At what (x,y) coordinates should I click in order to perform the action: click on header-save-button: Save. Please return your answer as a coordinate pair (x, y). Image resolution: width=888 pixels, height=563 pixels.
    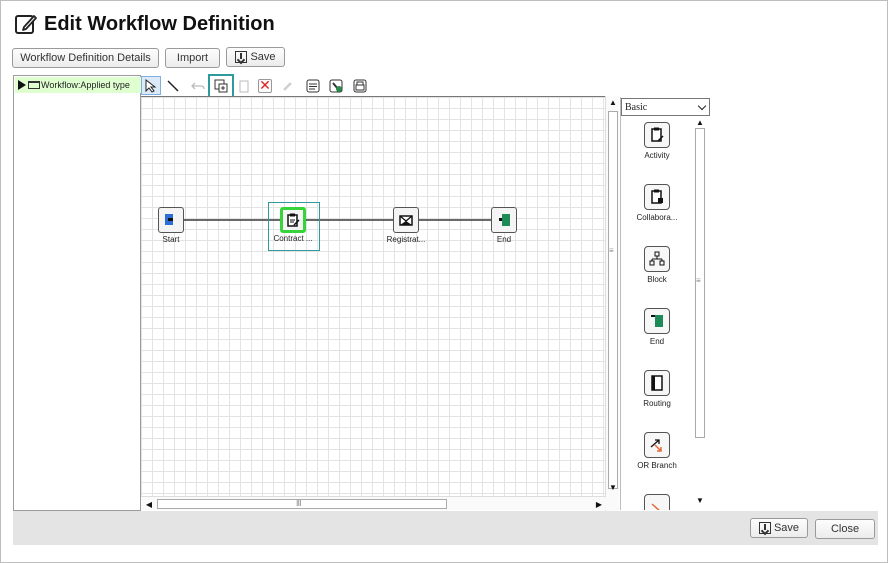
    Looking at the image, I should click on (255, 57).